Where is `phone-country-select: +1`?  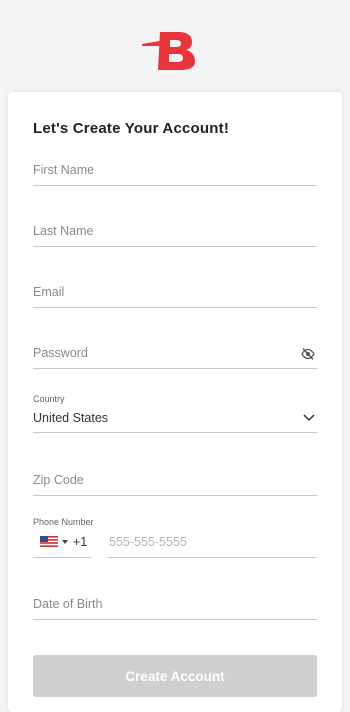 phone-country-select: +1 is located at coordinates (62, 543).